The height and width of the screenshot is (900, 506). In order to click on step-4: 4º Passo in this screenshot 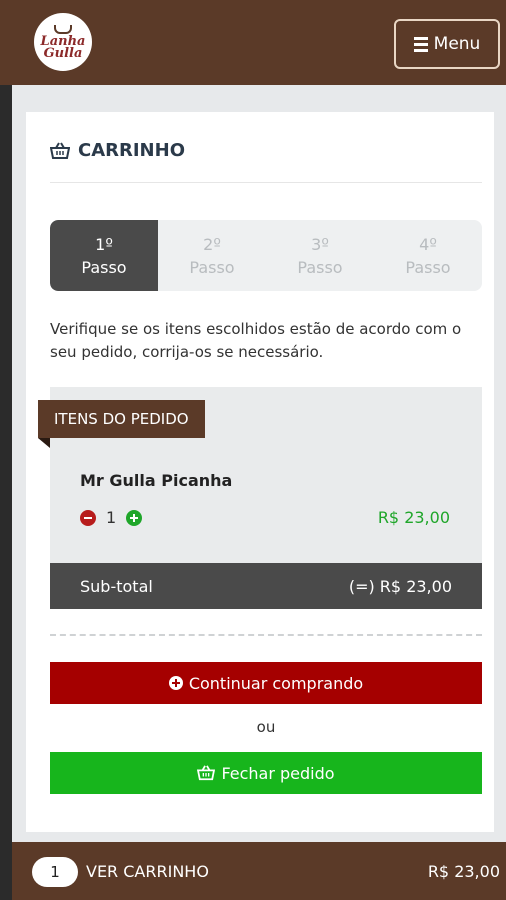, I will do `click(428, 255)`.